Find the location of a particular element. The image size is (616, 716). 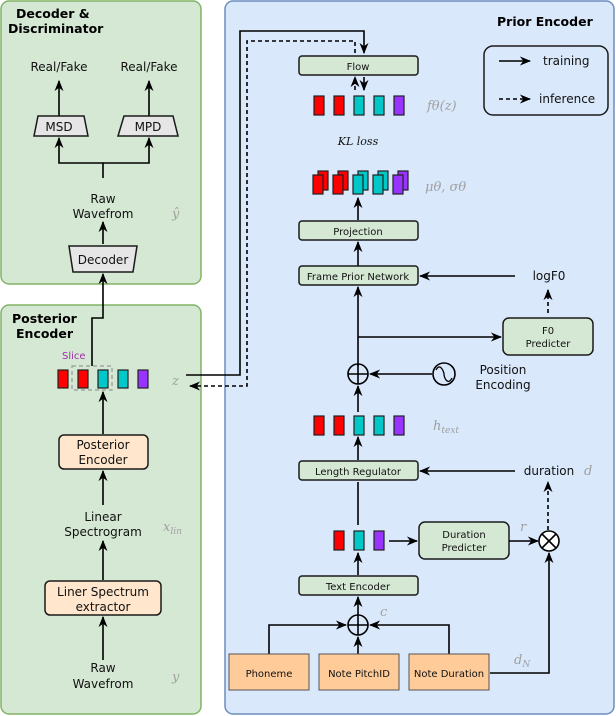

logf0-label: logF0 is located at coordinates (549, 276).